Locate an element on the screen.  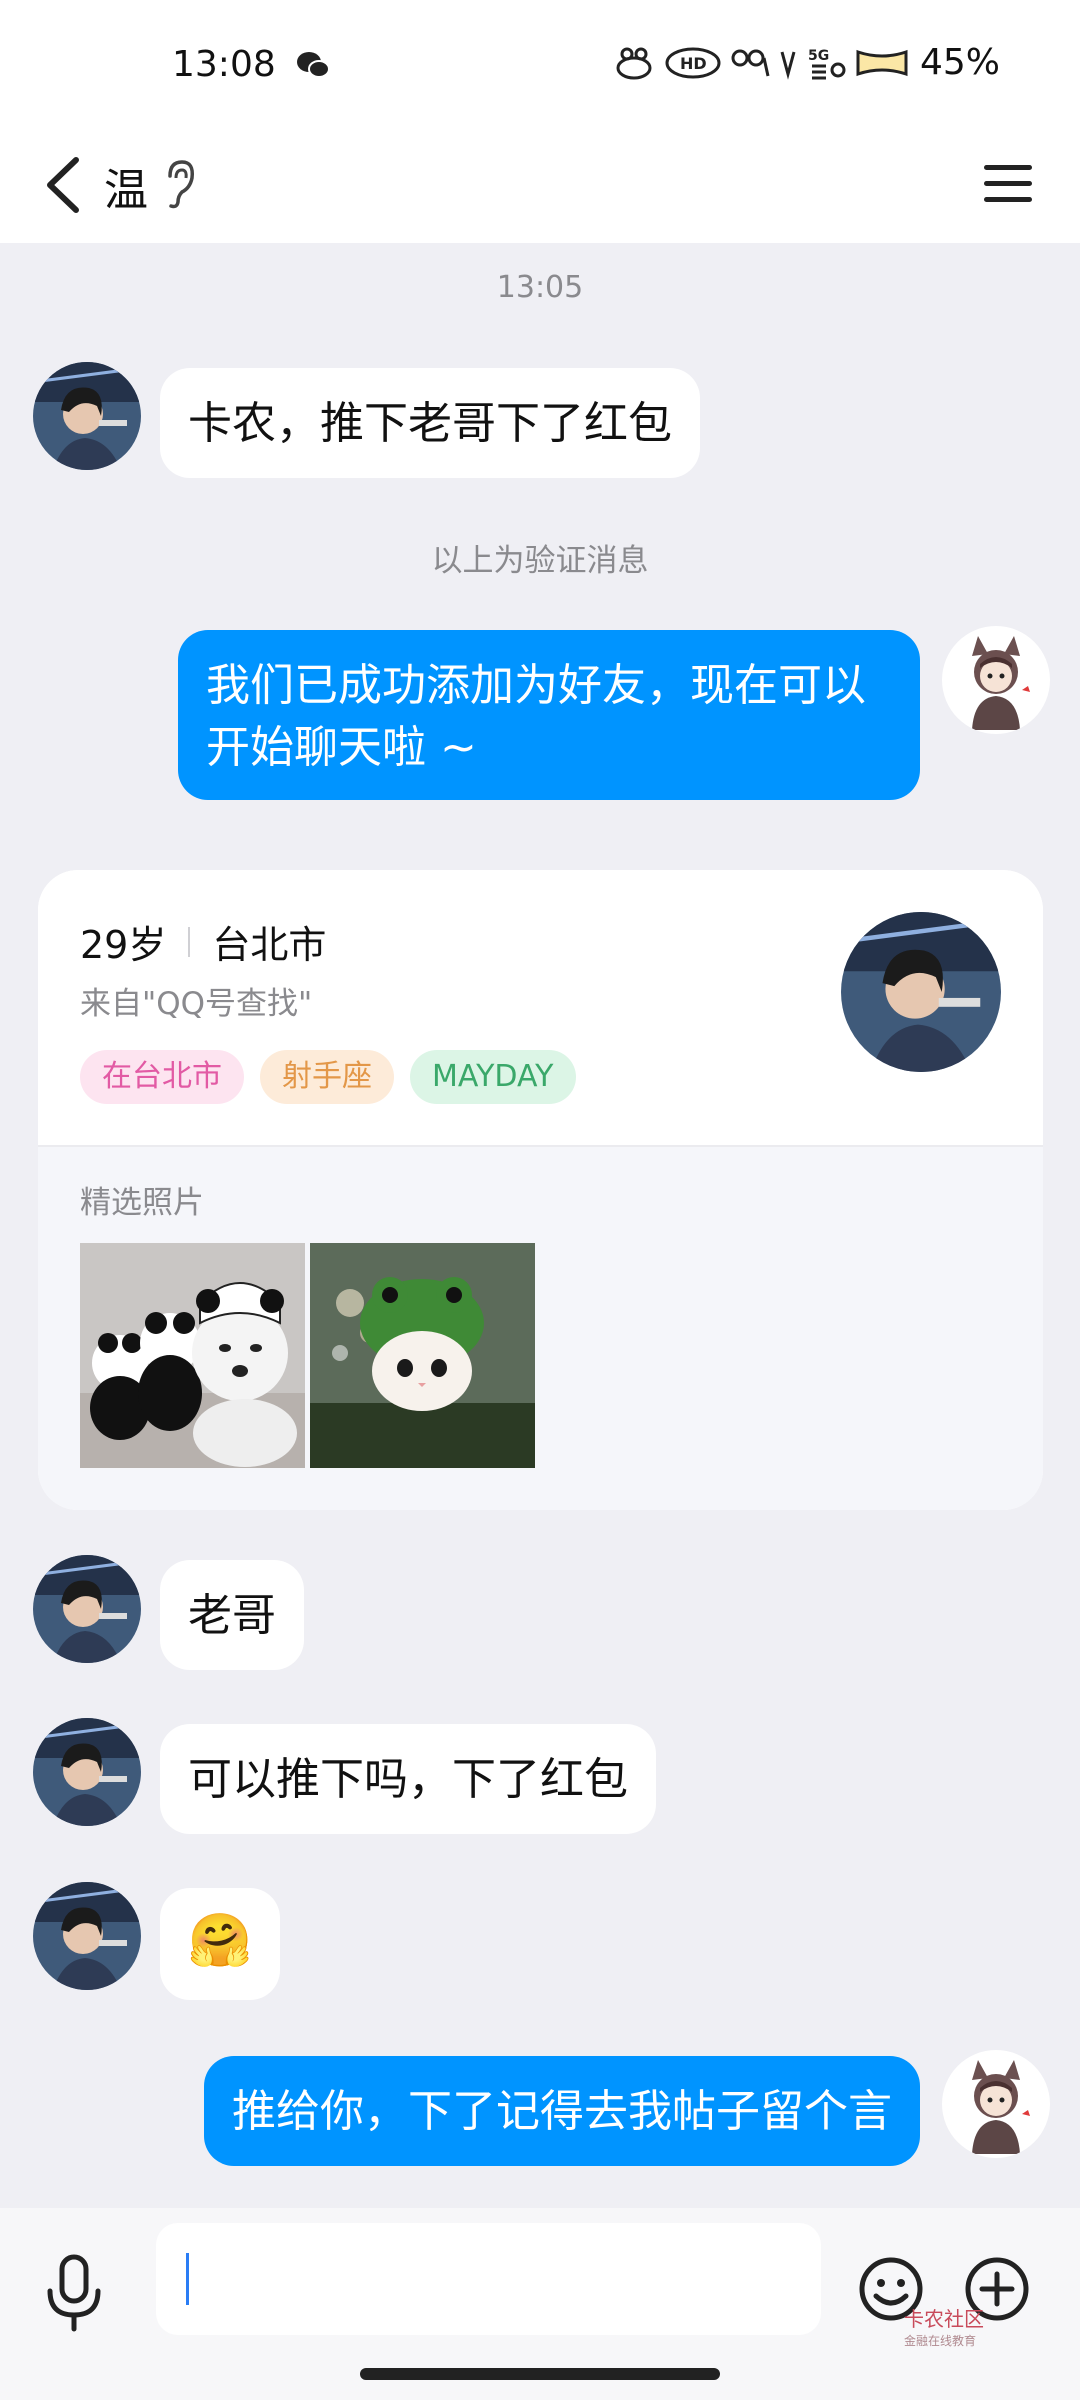
profile-avatar is located at coordinates (921, 992).